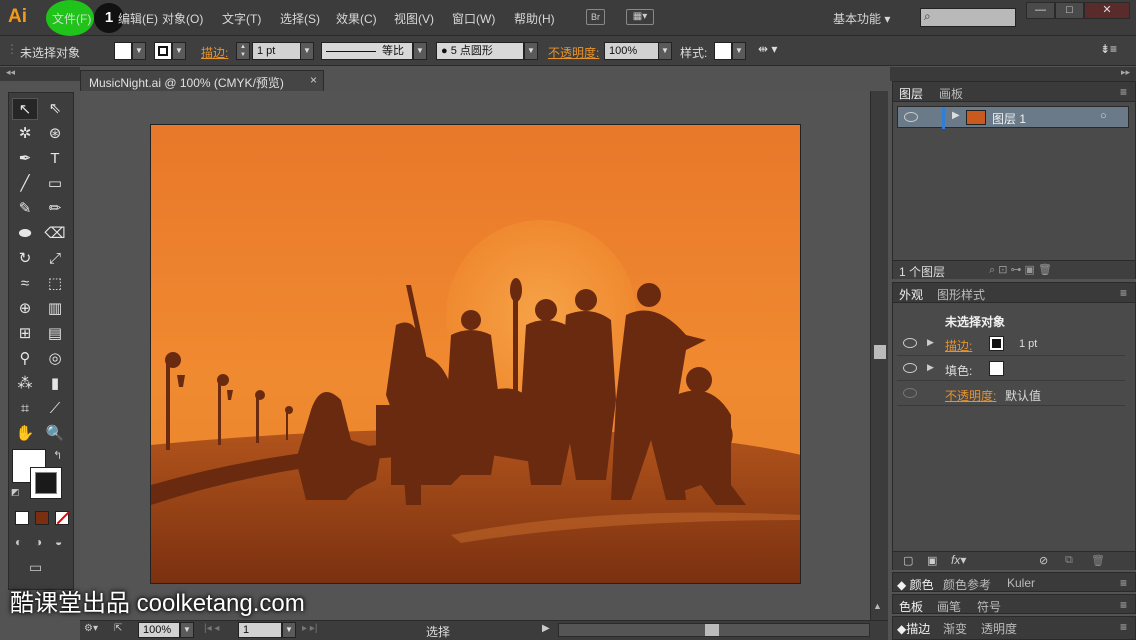  Describe the element at coordinates (723, 51) in the screenshot. I see `graphic-style-swatch` at that location.